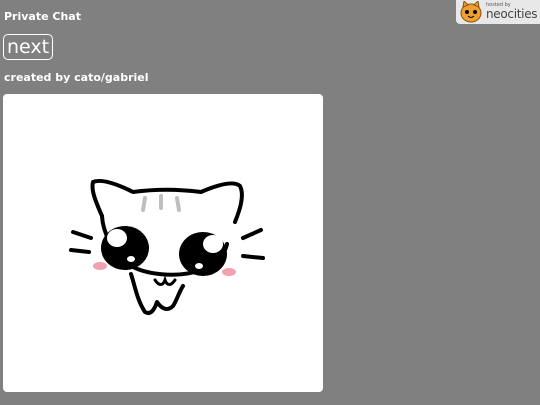 This screenshot has height=405, width=540. Describe the element at coordinates (42, 16) in the screenshot. I see `page-title: Private Chat` at that location.